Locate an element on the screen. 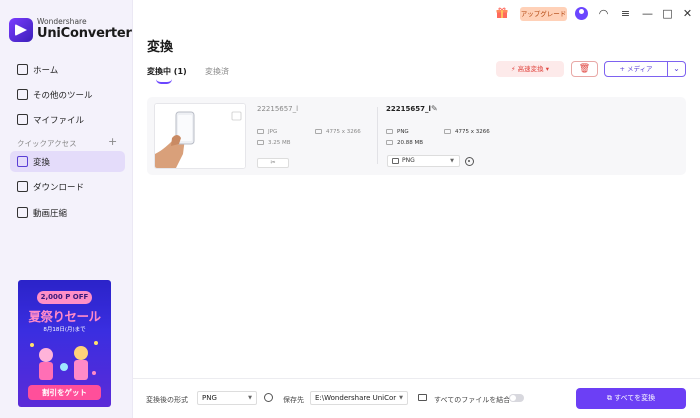  target-size: 20.88 MB is located at coordinates (404, 143).